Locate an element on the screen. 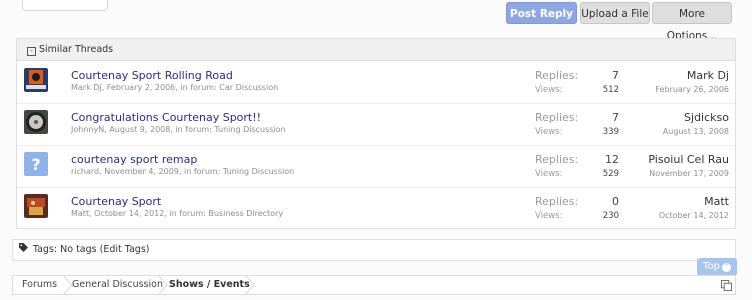 The height and width of the screenshot is (300, 752). copy-link-icon is located at coordinates (726, 285).